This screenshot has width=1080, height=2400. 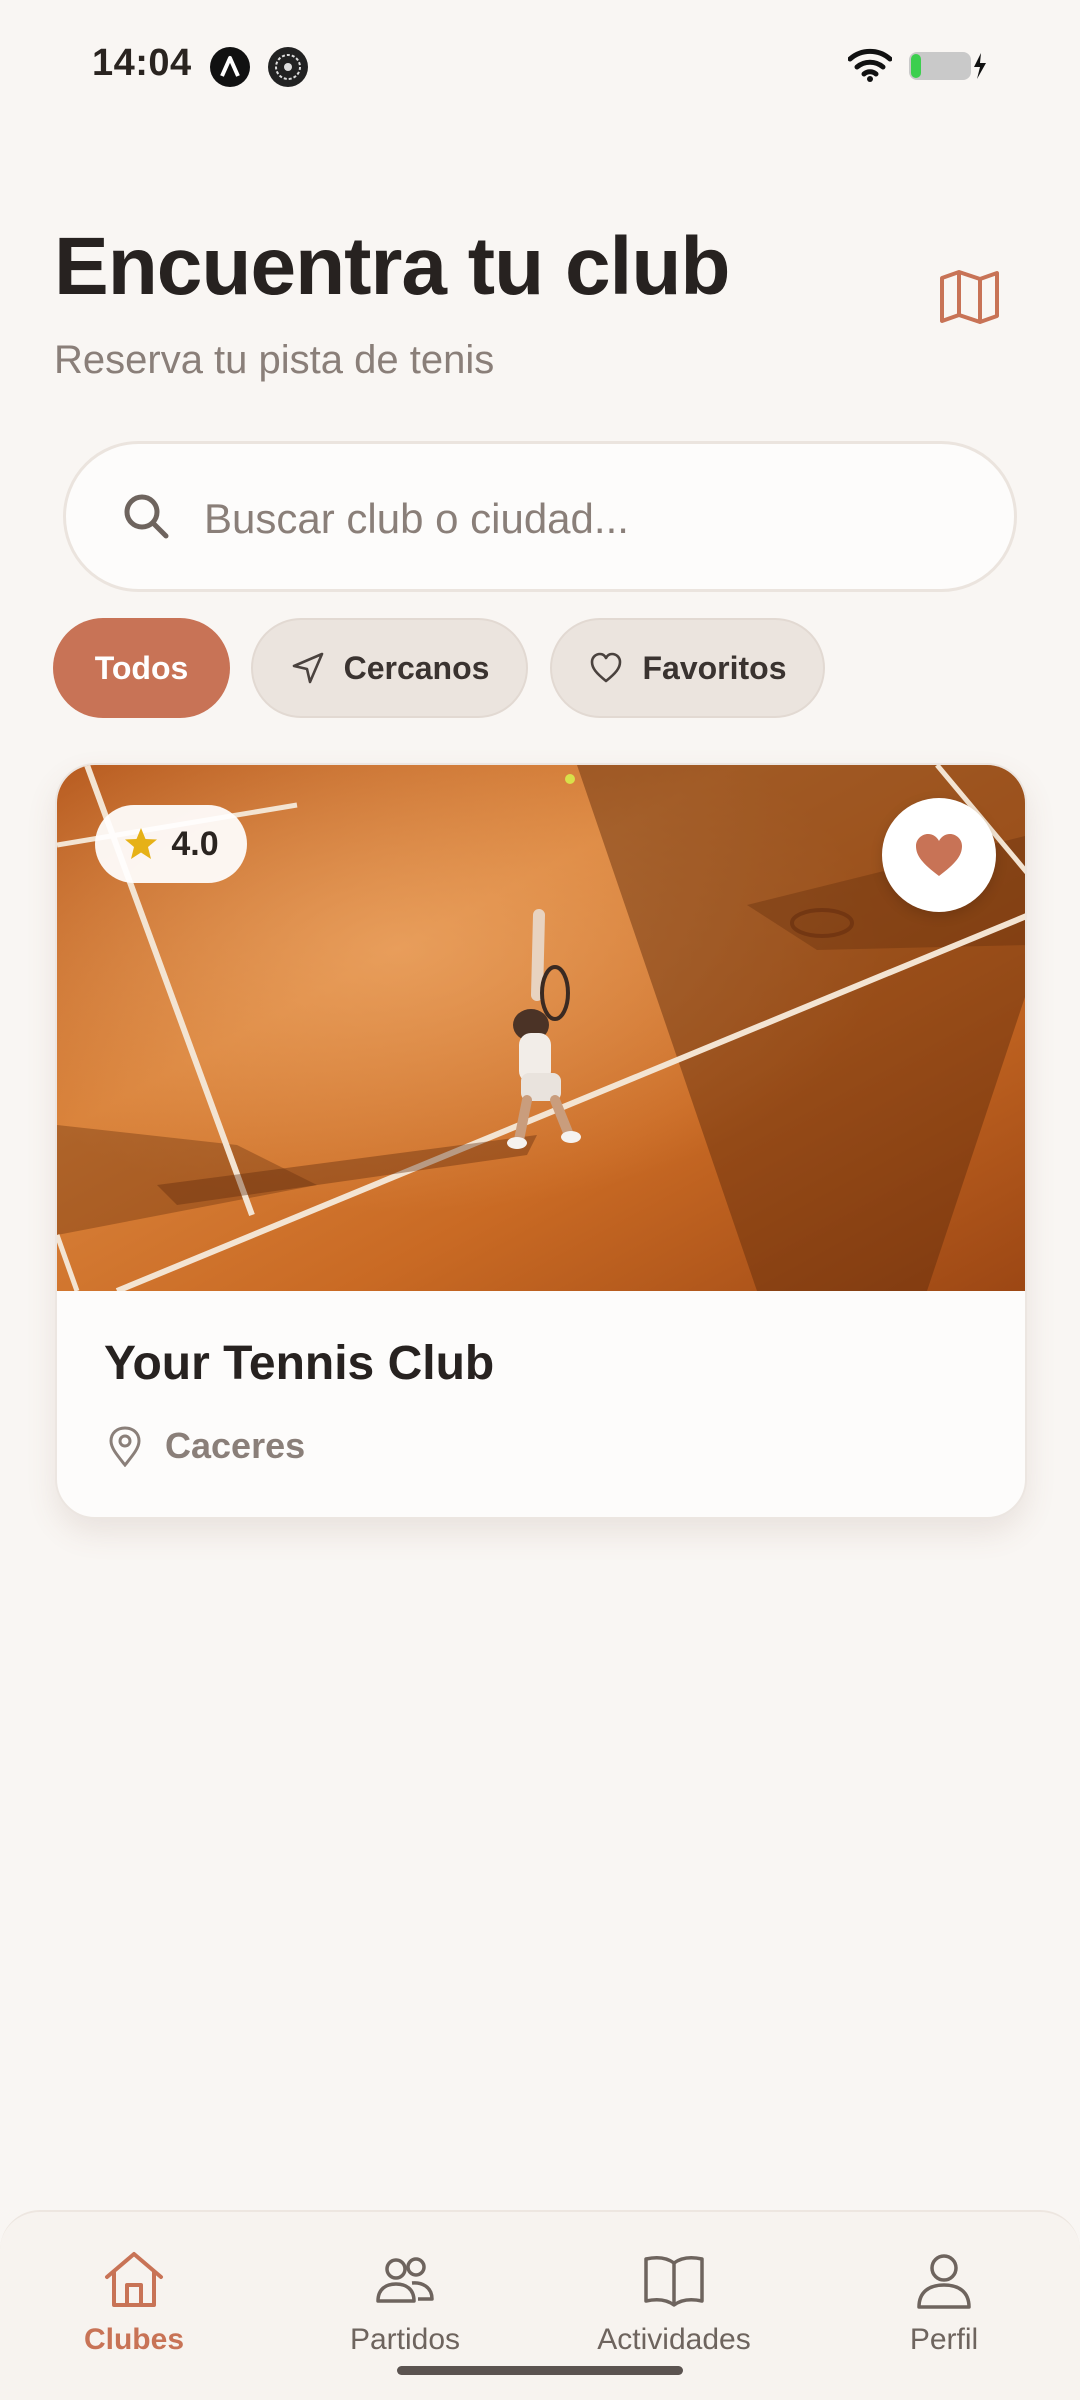 I want to click on status-time: 14:04, so click(x=142, y=63).